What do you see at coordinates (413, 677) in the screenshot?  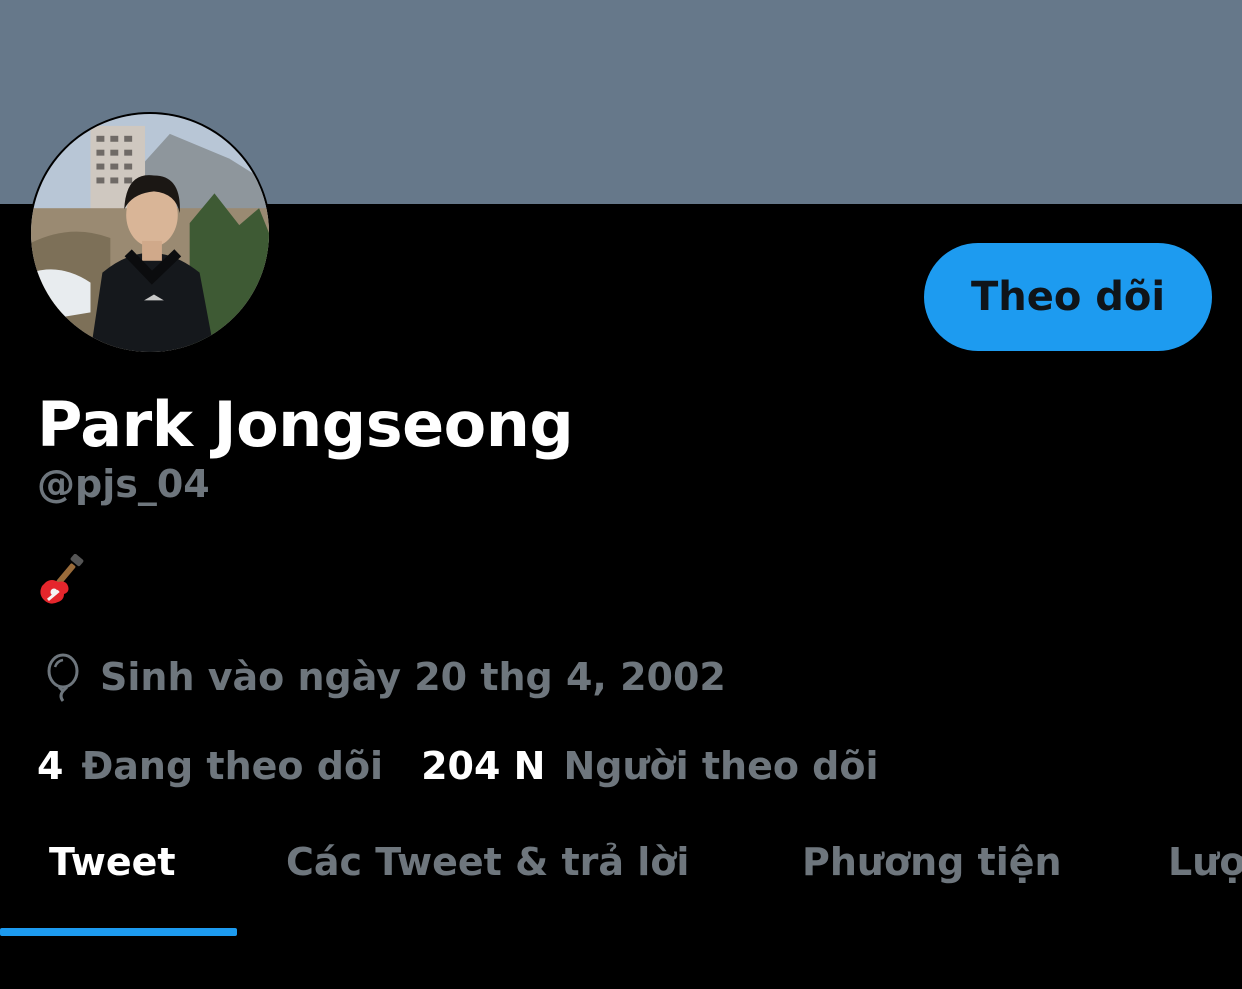 I see `birthday-text: Sinh vào ngày 20 thg 4, 2002` at bounding box center [413, 677].